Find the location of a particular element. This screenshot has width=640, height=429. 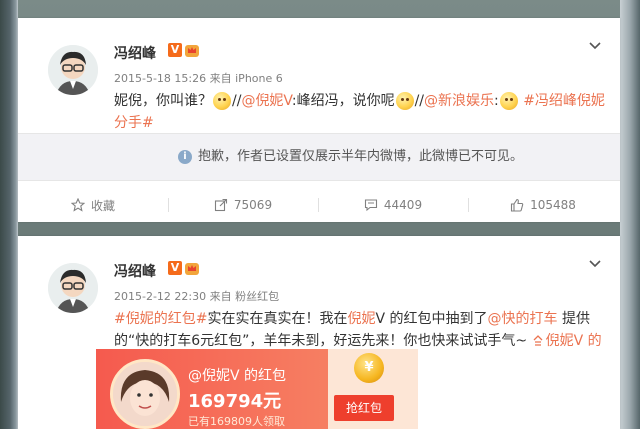

comment-button: 44409 is located at coordinates (393, 205).